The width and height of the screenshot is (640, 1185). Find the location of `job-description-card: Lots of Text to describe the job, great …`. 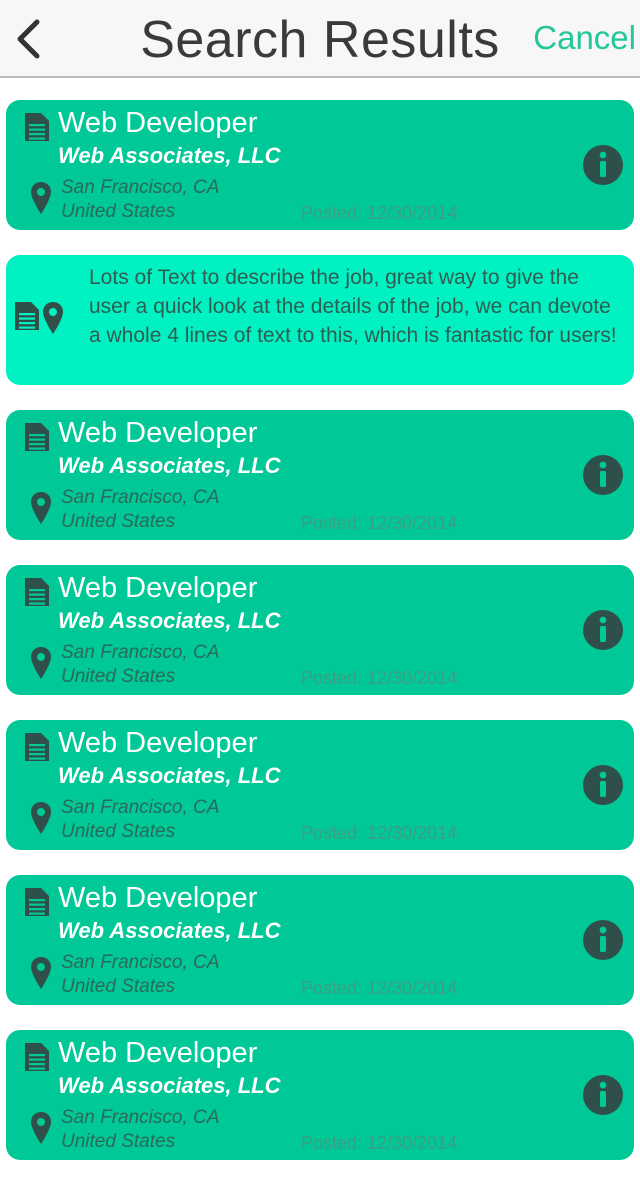

job-description-card: Lots of Text to describe the job, great … is located at coordinates (320, 320).